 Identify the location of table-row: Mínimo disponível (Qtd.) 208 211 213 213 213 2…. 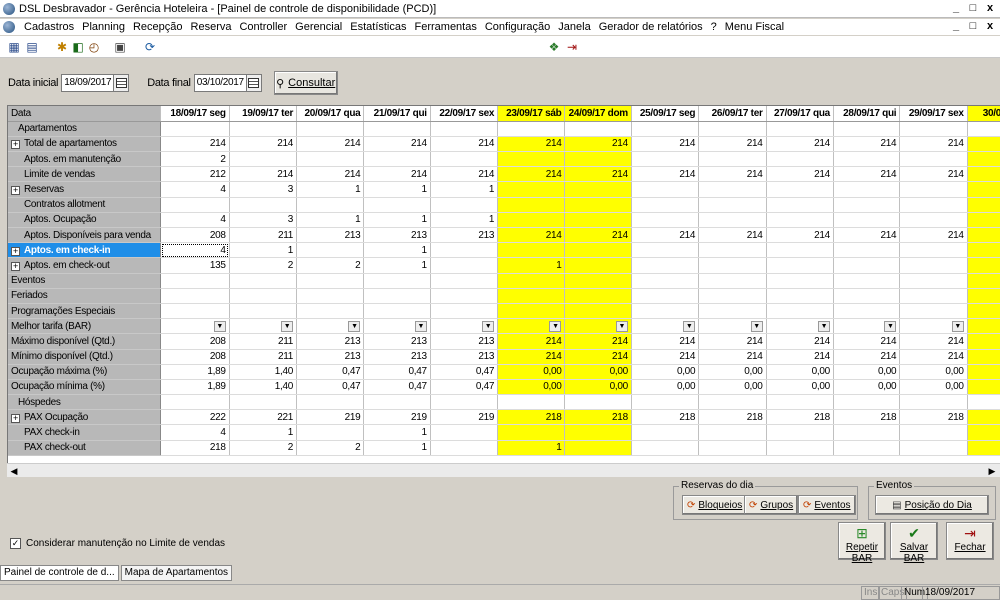
(504, 357).